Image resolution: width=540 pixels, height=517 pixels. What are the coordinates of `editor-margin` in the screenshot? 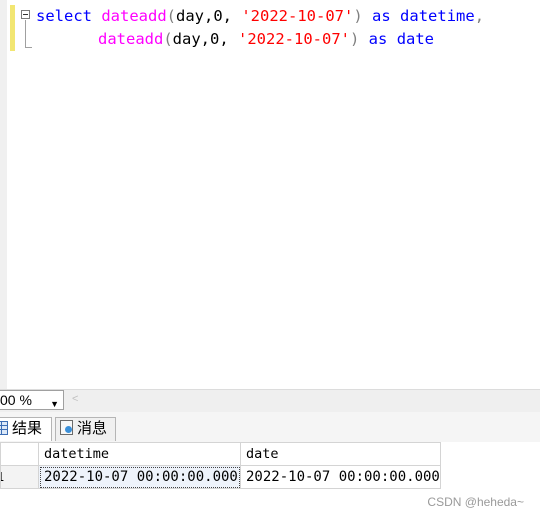 It's located at (3, 195).